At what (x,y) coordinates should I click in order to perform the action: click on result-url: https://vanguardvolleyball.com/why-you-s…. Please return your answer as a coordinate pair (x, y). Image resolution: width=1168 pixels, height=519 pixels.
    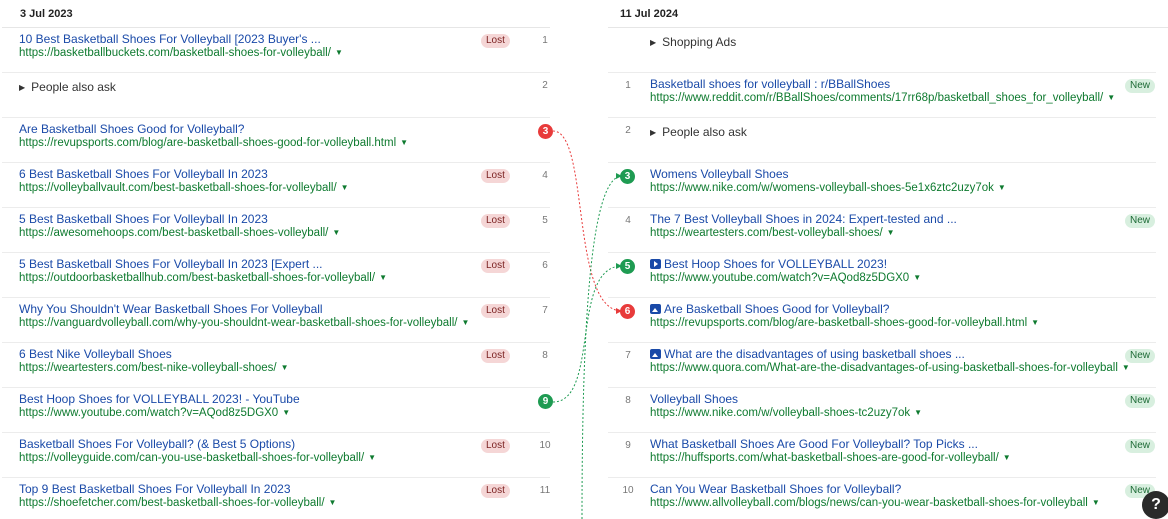
    Looking at the image, I should click on (244, 323).